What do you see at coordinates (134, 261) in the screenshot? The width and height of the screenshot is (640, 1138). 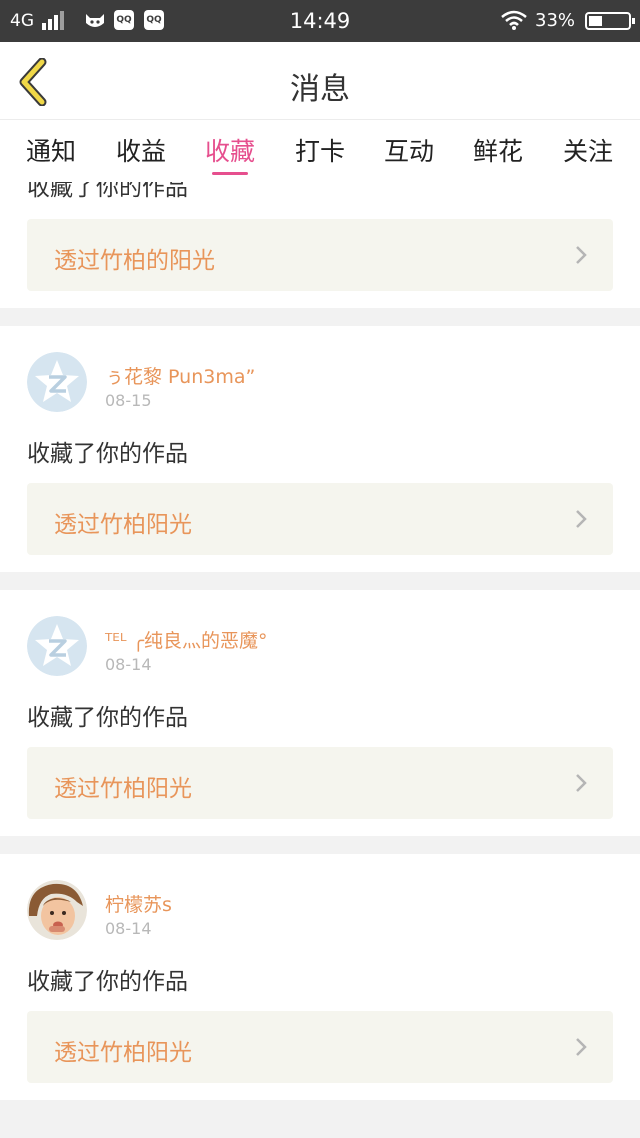 I see `work-title: 透过竹柏的阳光` at bounding box center [134, 261].